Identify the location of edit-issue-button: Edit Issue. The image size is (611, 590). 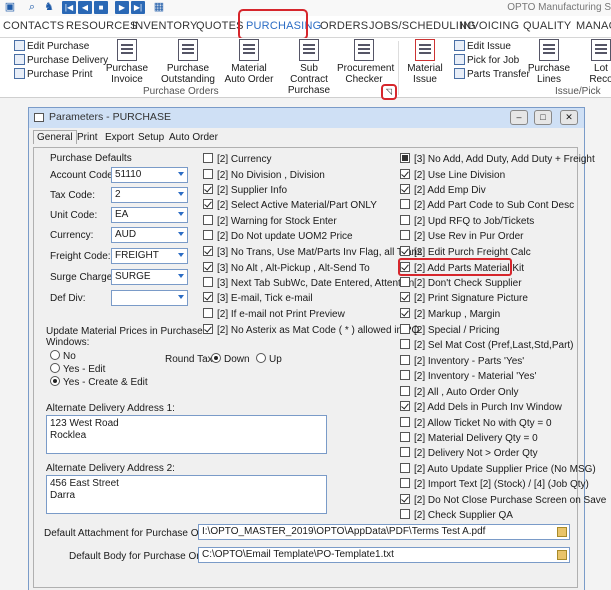
(482, 47).